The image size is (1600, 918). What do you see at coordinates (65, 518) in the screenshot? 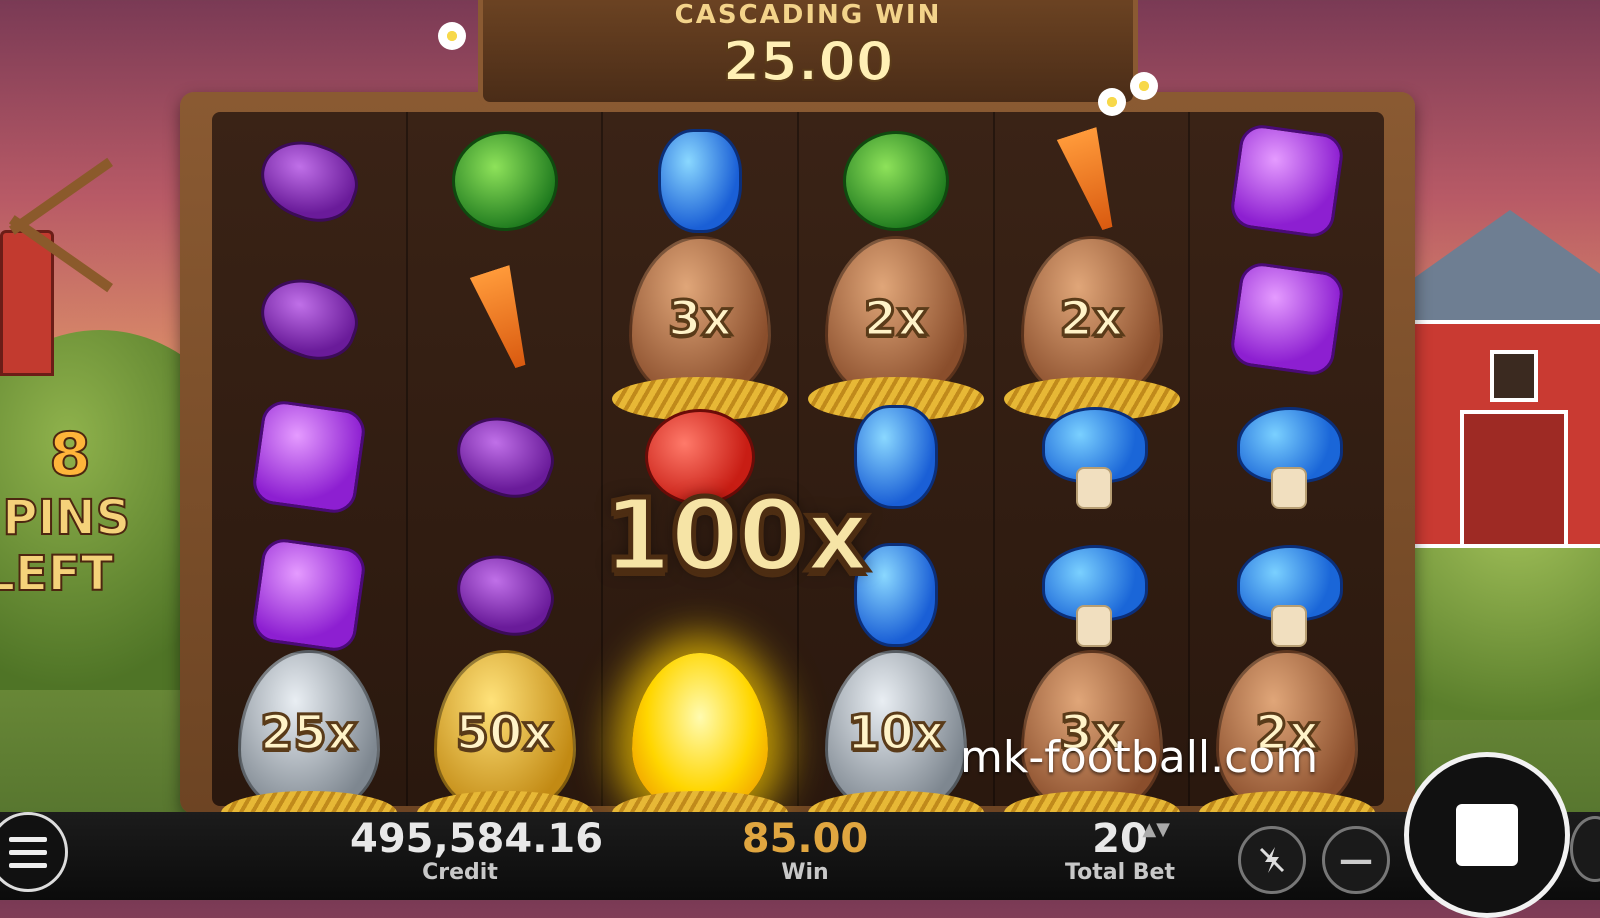
I see `spins-left-label-1: SPINS` at bounding box center [65, 518].